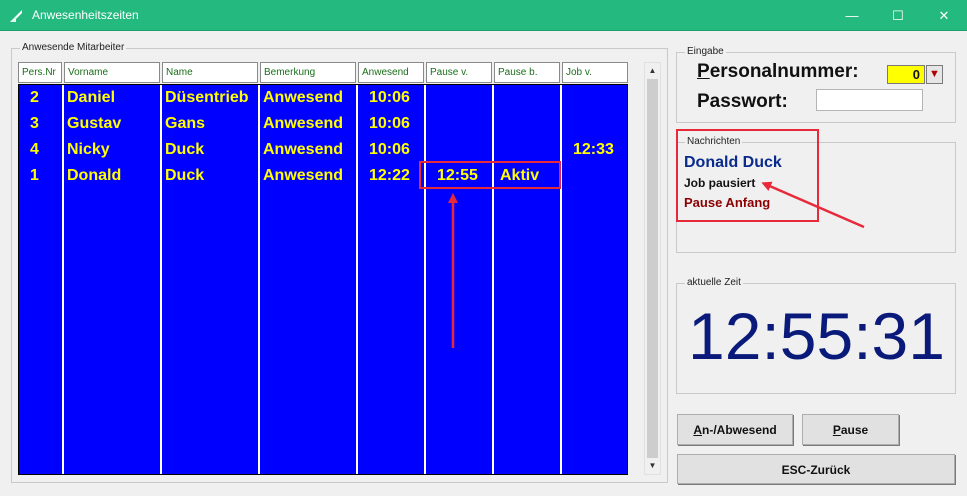 The image size is (967, 496). I want to click on eingabe-group-legend: Eingabe, so click(705, 51).